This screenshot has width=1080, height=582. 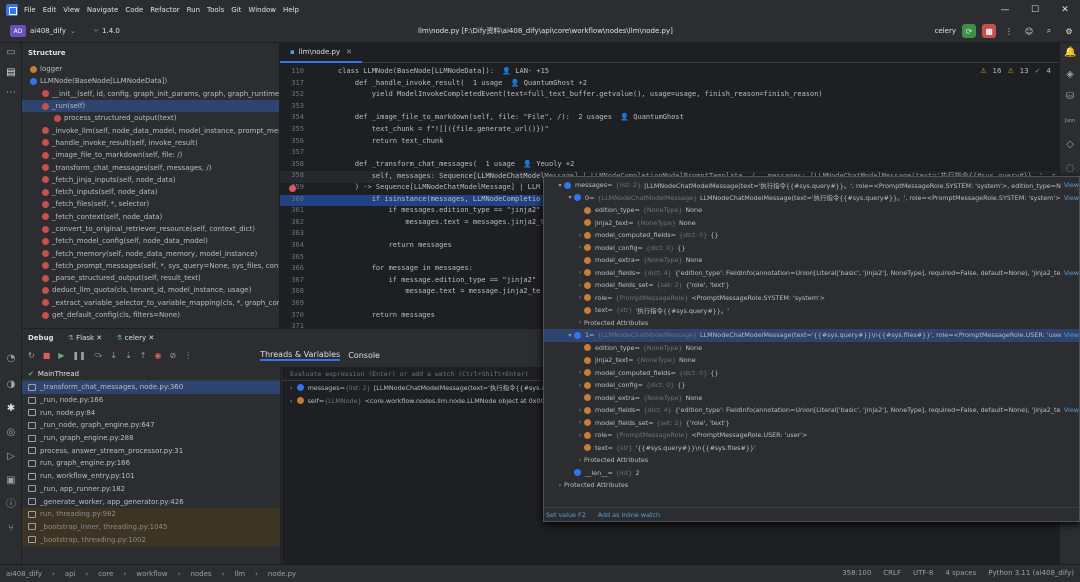 What do you see at coordinates (1009, 31) in the screenshot?
I see `more-icon: ⋮` at bounding box center [1009, 31].